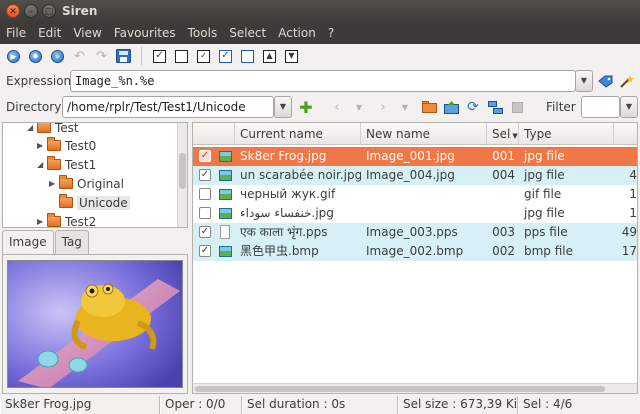 Image resolution: width=640 pixels, height=414 pixels. I want to click on header-extra, so click(625, 134).